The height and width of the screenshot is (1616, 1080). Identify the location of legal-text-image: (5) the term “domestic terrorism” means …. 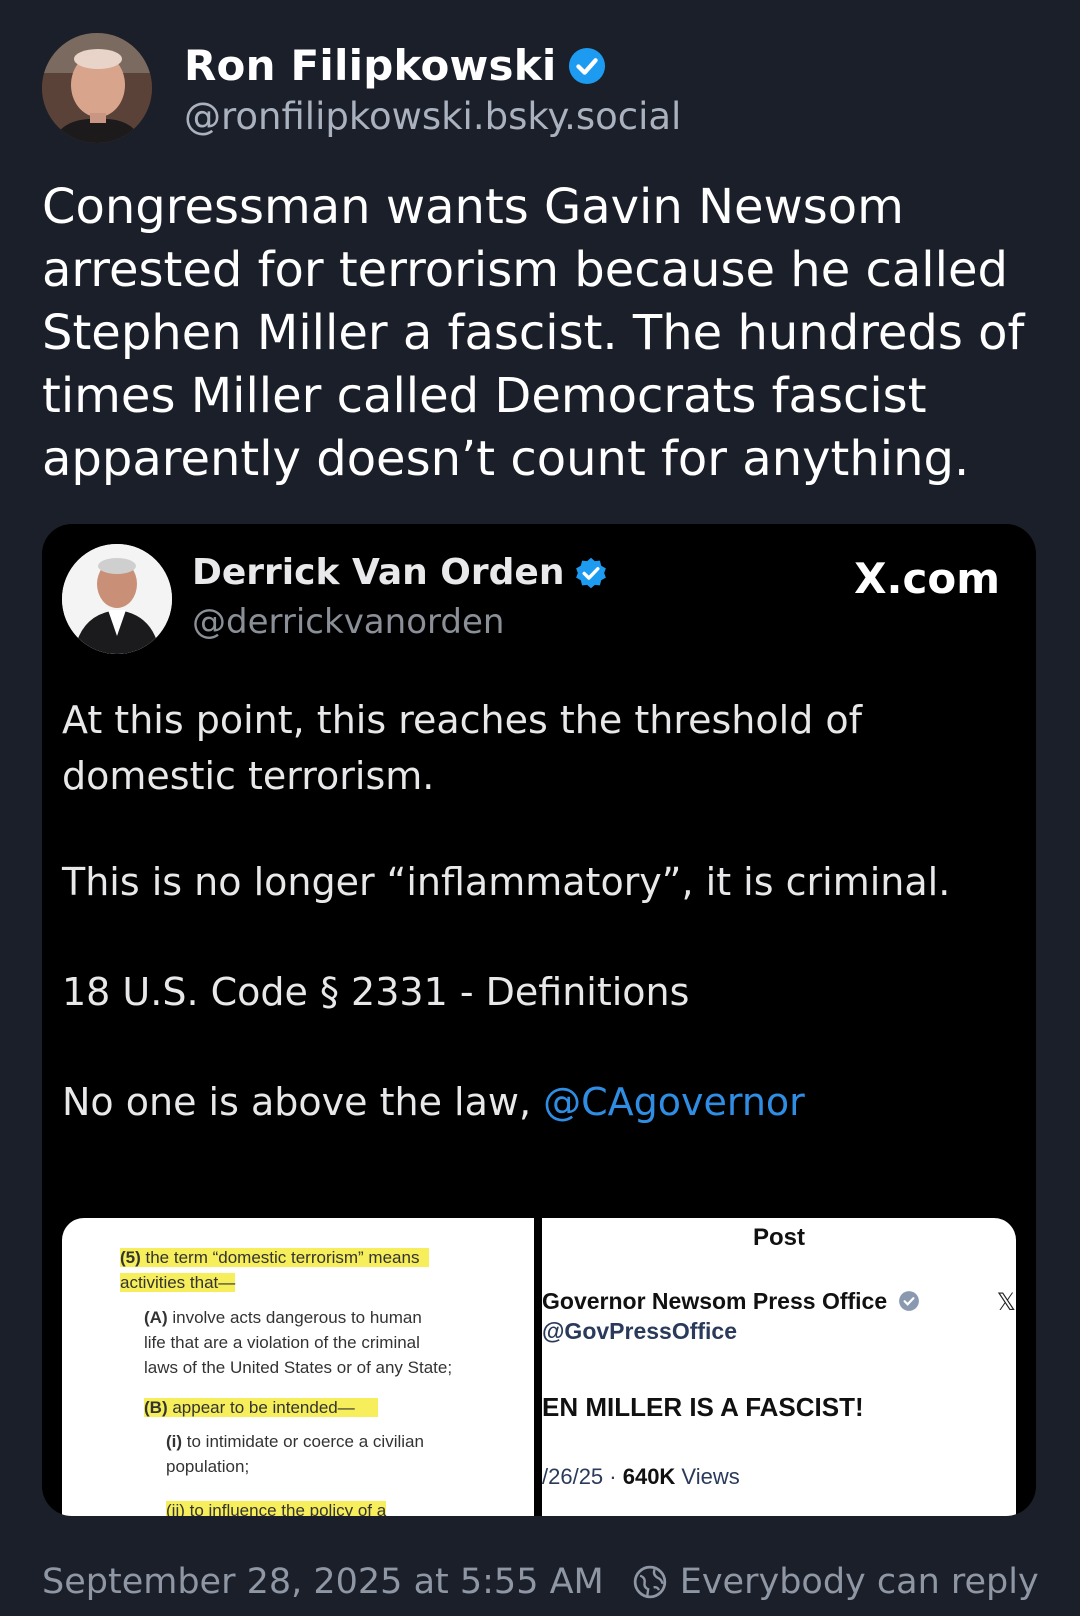
(298, 1367).